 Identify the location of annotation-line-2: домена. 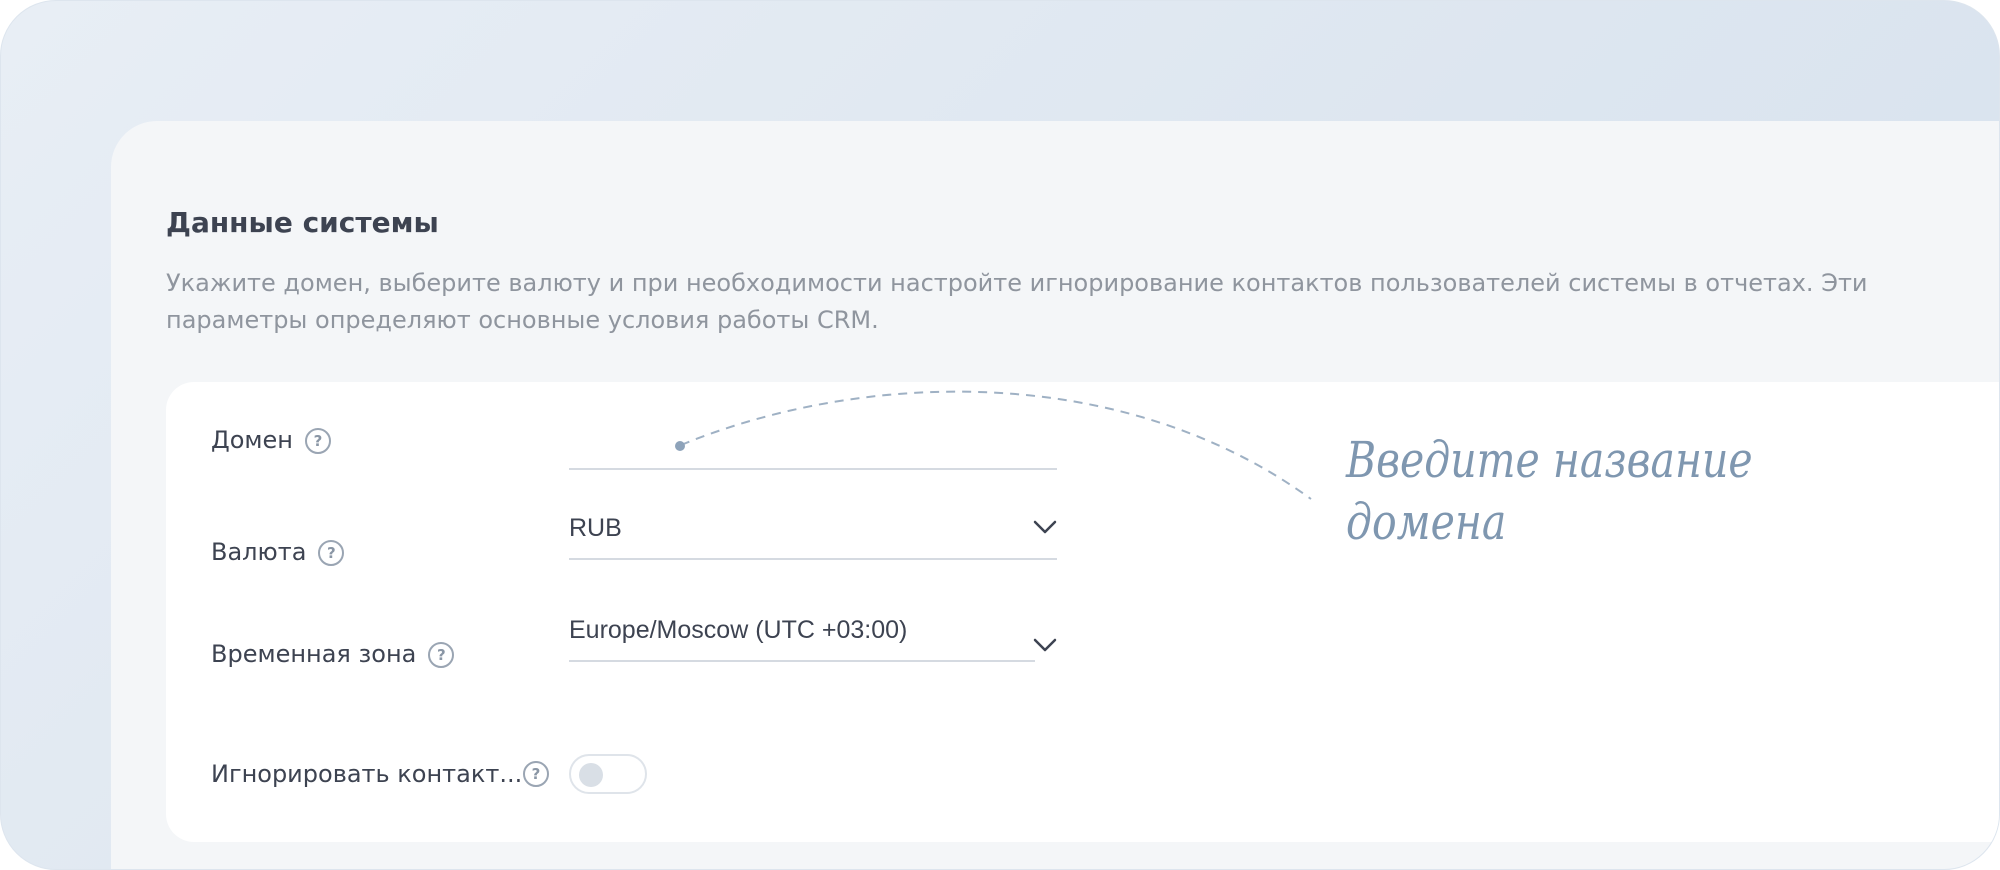
(1426, 522).